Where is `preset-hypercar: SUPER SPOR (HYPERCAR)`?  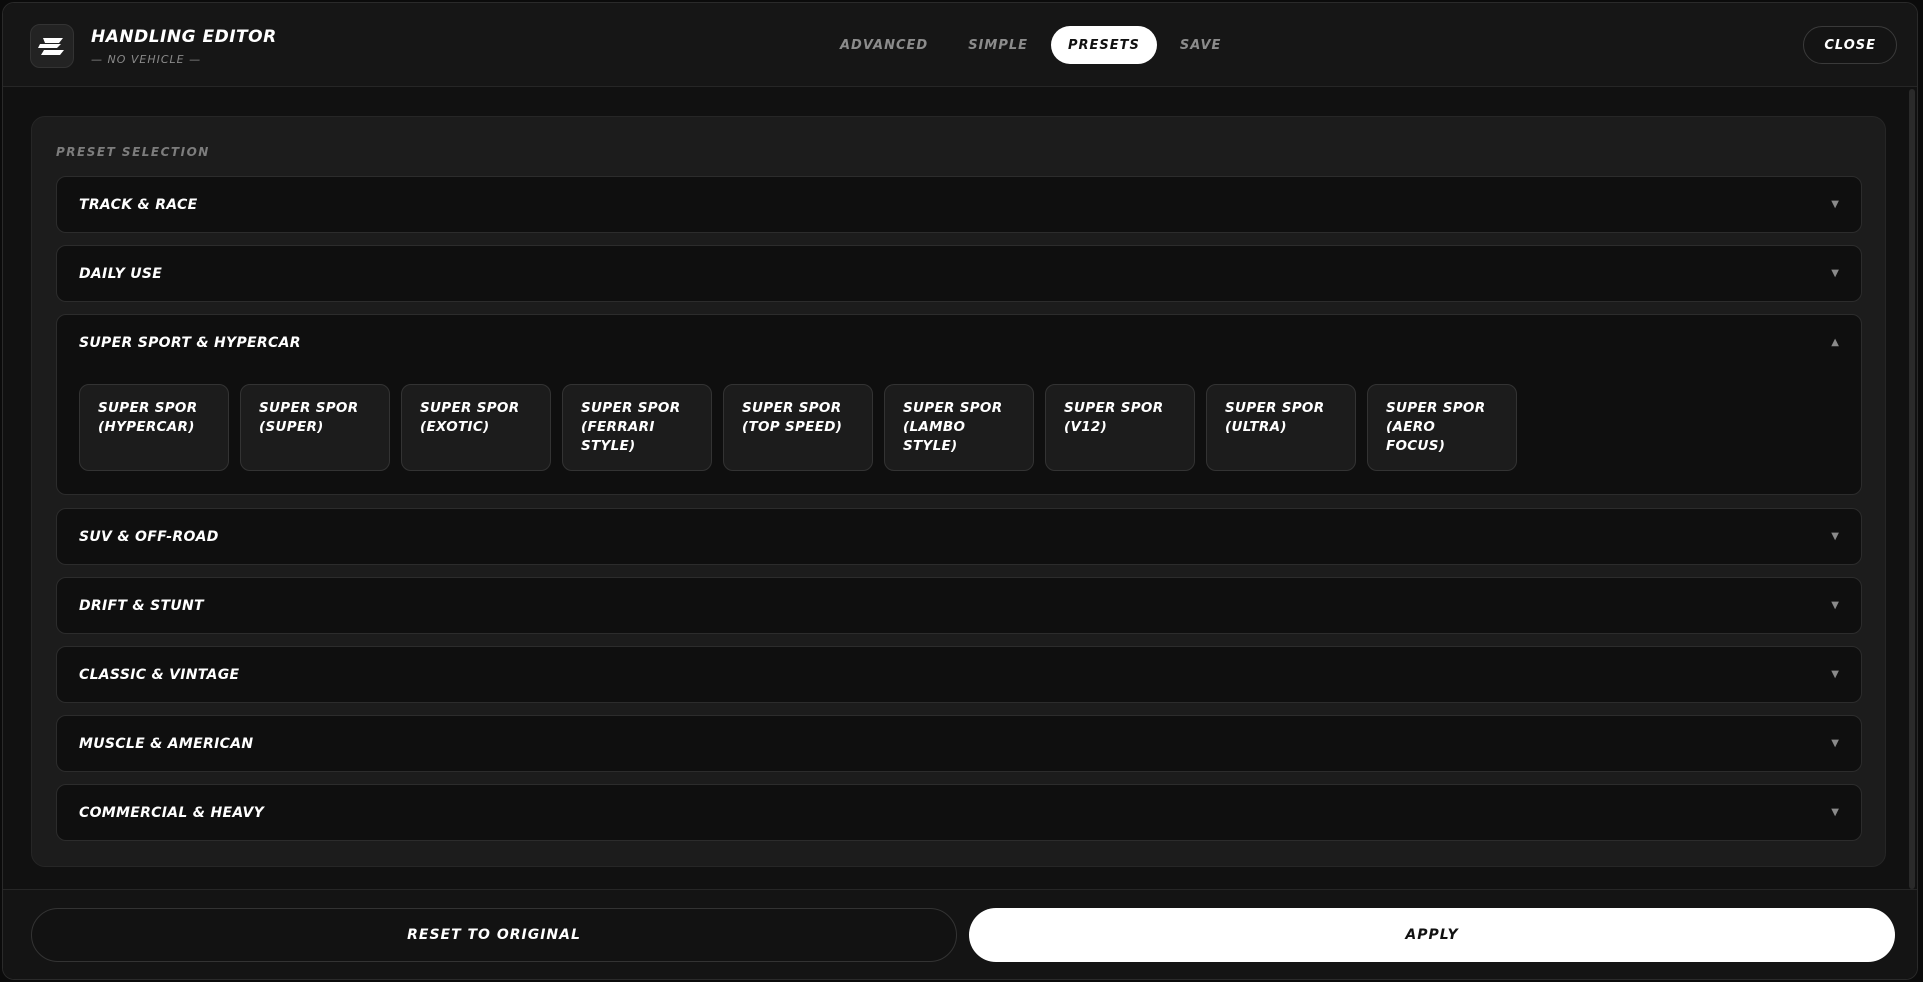 preset-hypercar: SUPER SPOR (HYPERCAR) is located at coordinates (154, 427).